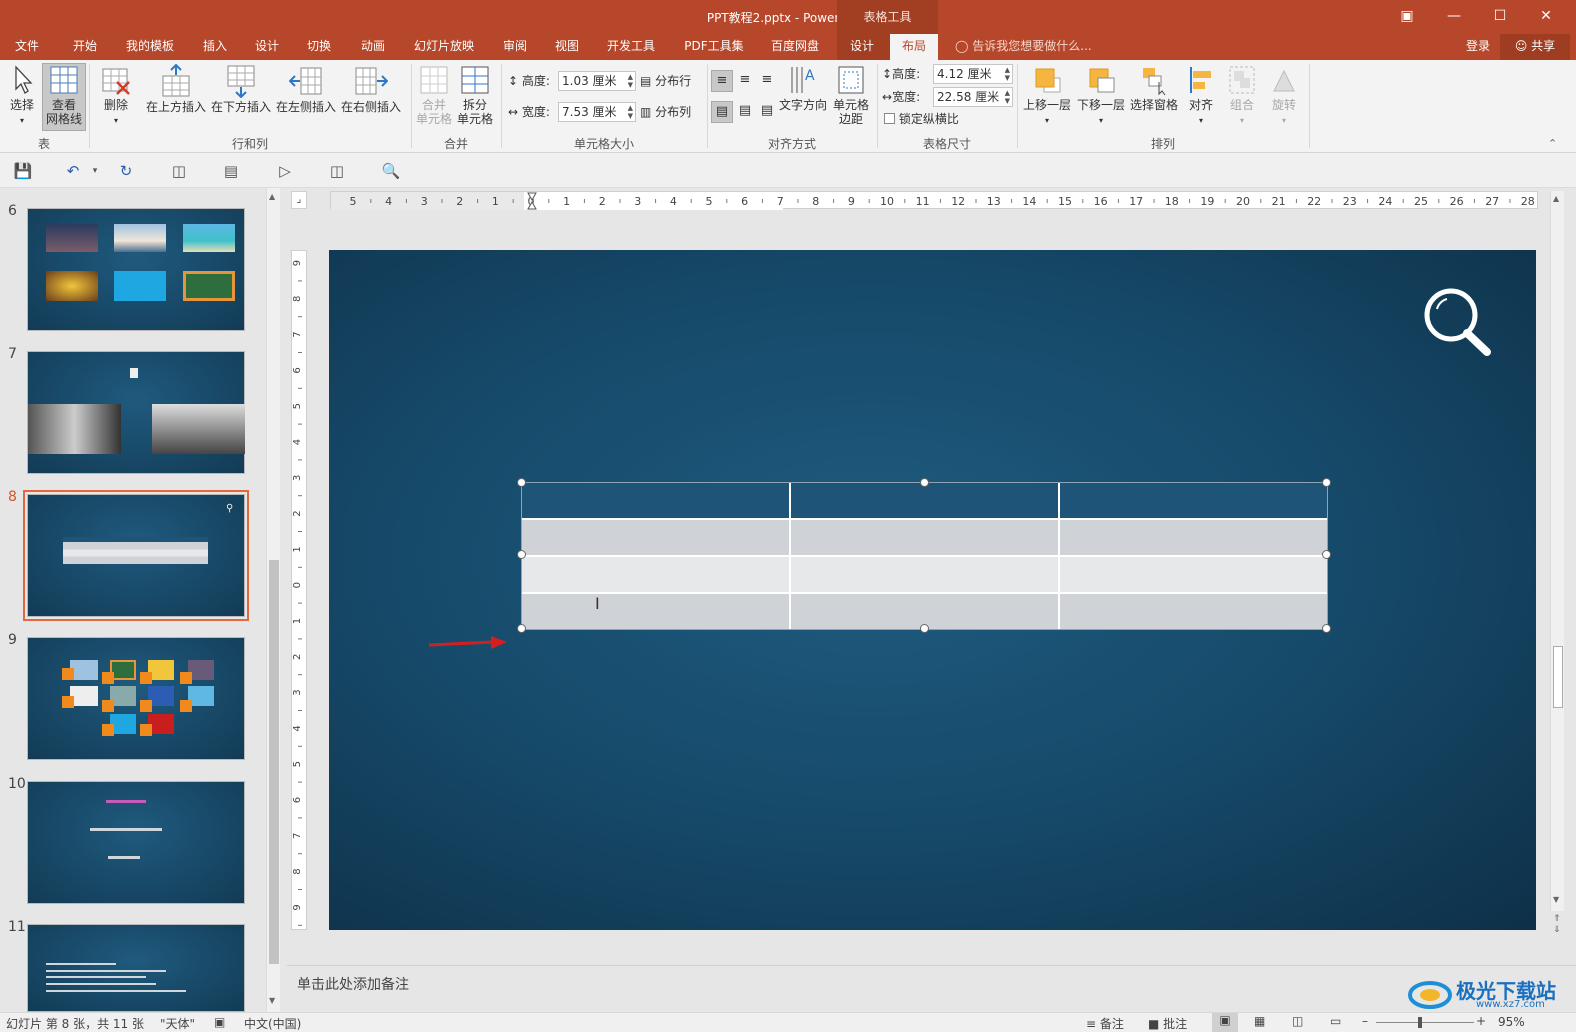 This screenshot has width=1576, height=1032. Describe the element at coordinates (219, 1022) in the screenshot. I see `spellcheck-icon: ▣` at that location.